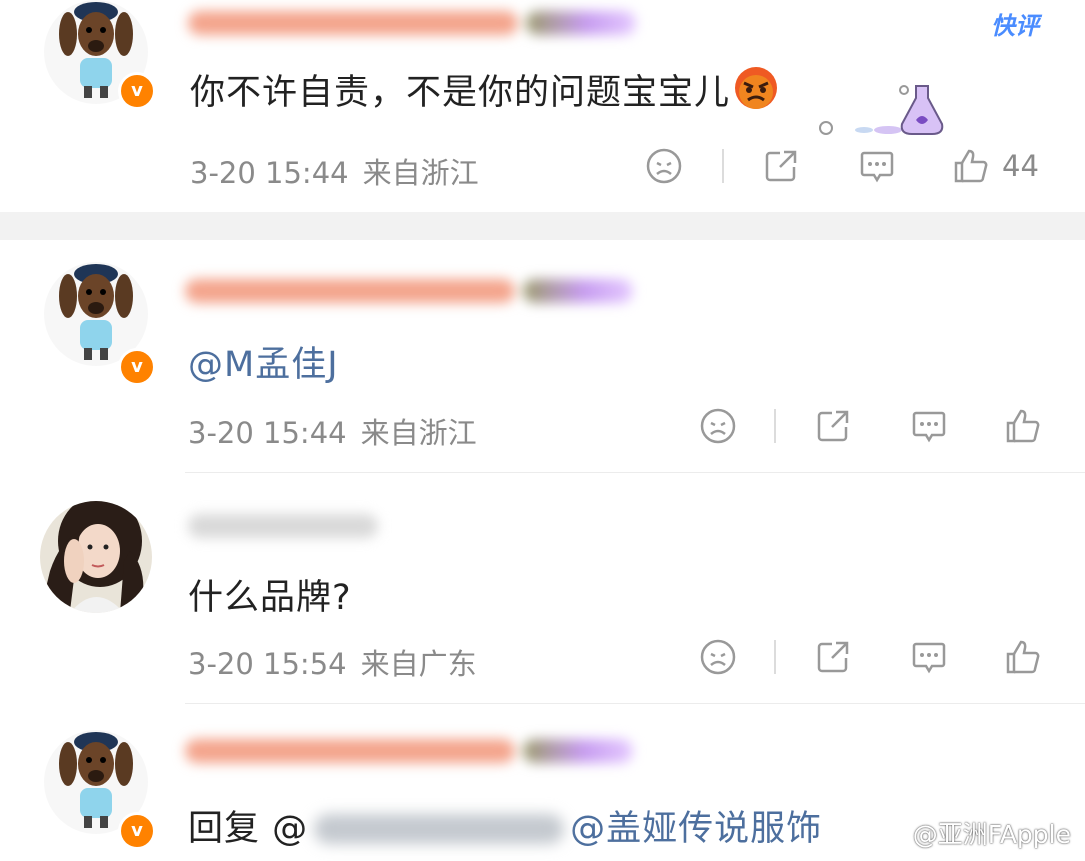  Describe the element at coordinates (270, 598) in the screenshot. I see `comment-text: 什么品牌?` at that location.